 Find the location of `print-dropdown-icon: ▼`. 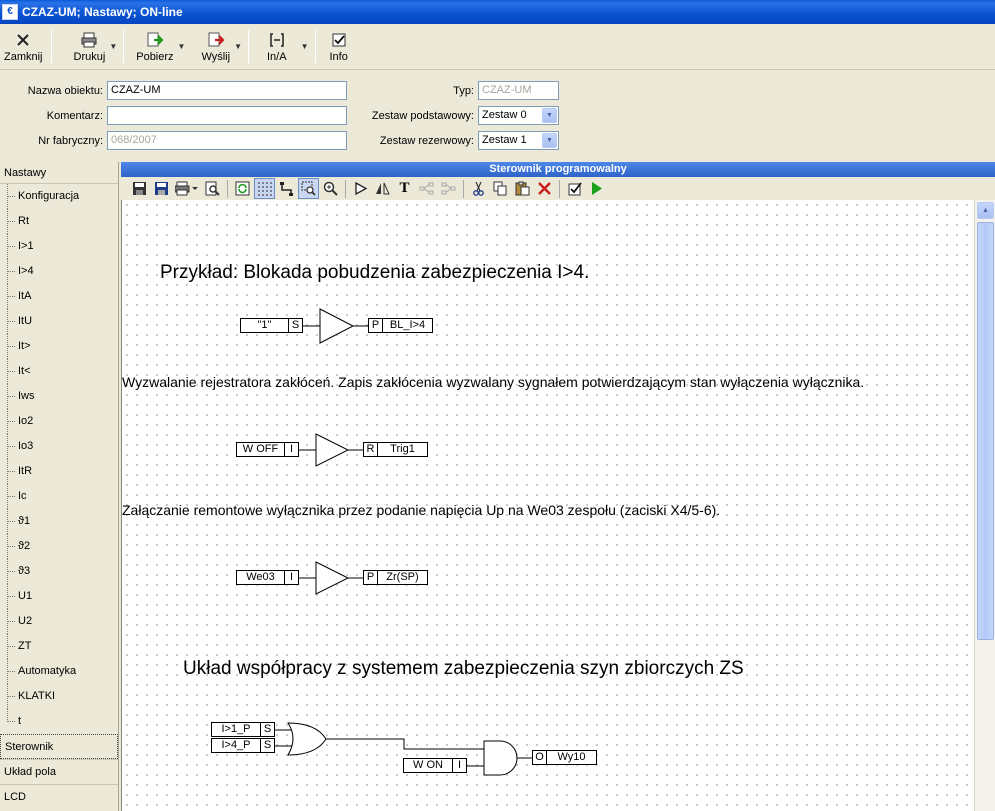

print-dropdown-icon: ▼ is located at coordinates (113, 46).